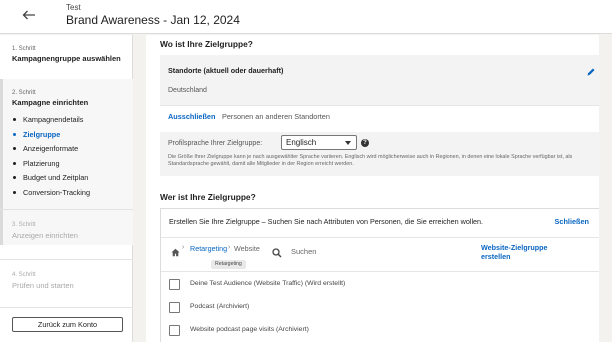 Image resolution: width=612 pixels, height=342 pixels. I want to click on chevron-down-icon, so click(348, 143).